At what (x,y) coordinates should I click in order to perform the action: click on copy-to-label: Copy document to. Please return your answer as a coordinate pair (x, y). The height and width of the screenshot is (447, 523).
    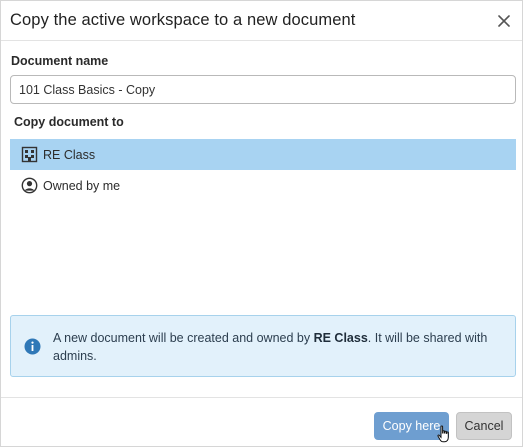
    Looking at the image, I should click on (69, 122).